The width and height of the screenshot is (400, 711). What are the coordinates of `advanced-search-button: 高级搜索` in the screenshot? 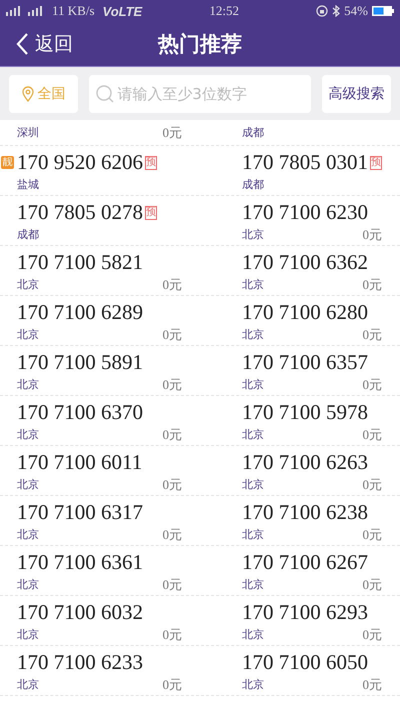 It's located at (356, 93).